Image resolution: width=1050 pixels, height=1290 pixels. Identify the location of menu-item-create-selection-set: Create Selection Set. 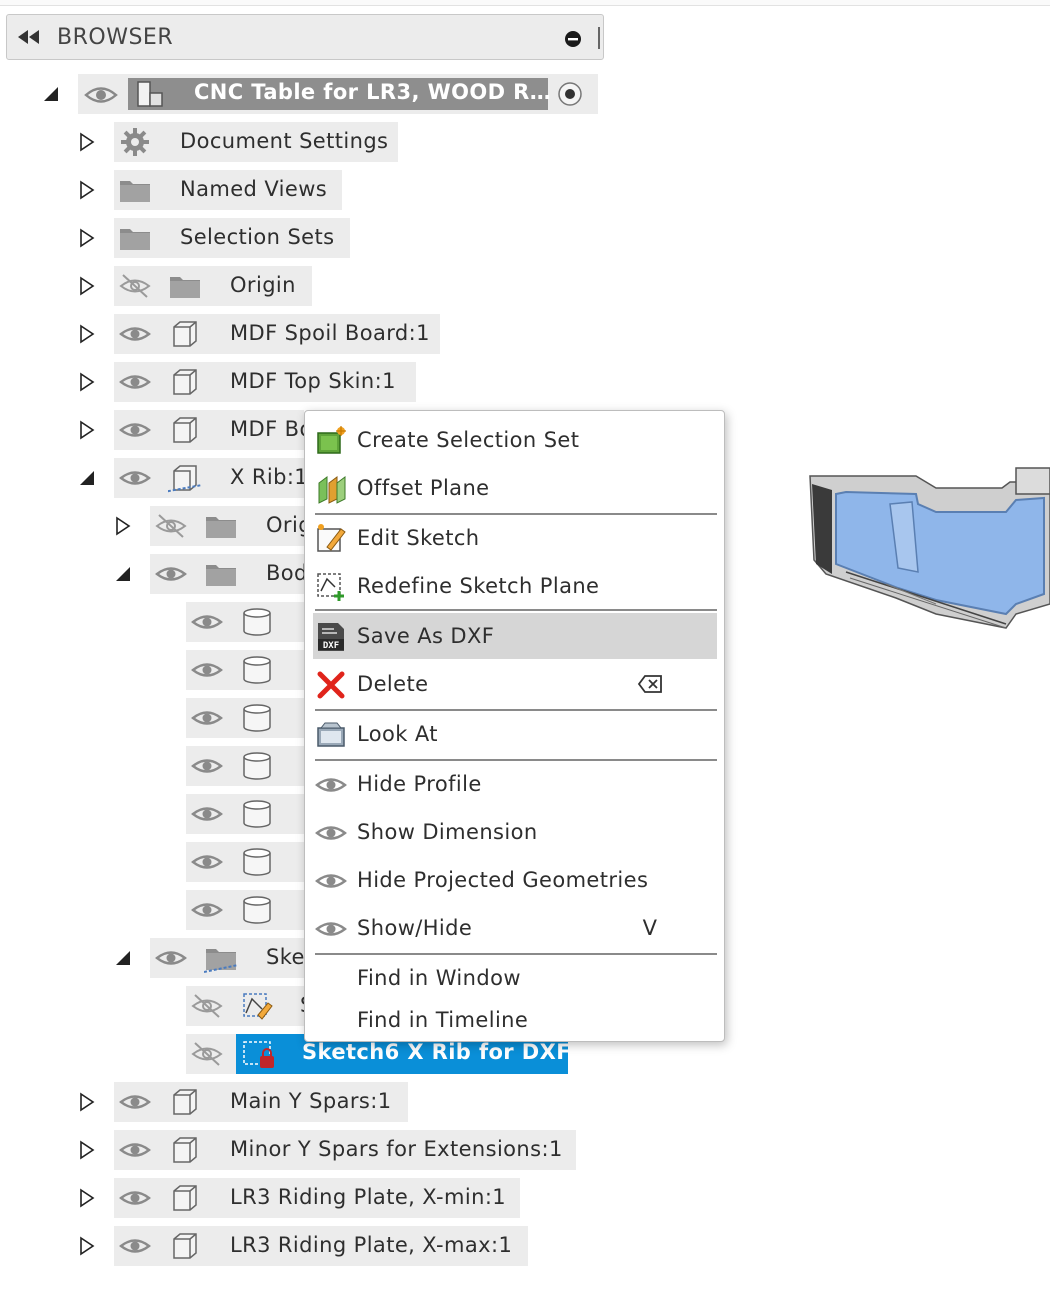
(515, 440).